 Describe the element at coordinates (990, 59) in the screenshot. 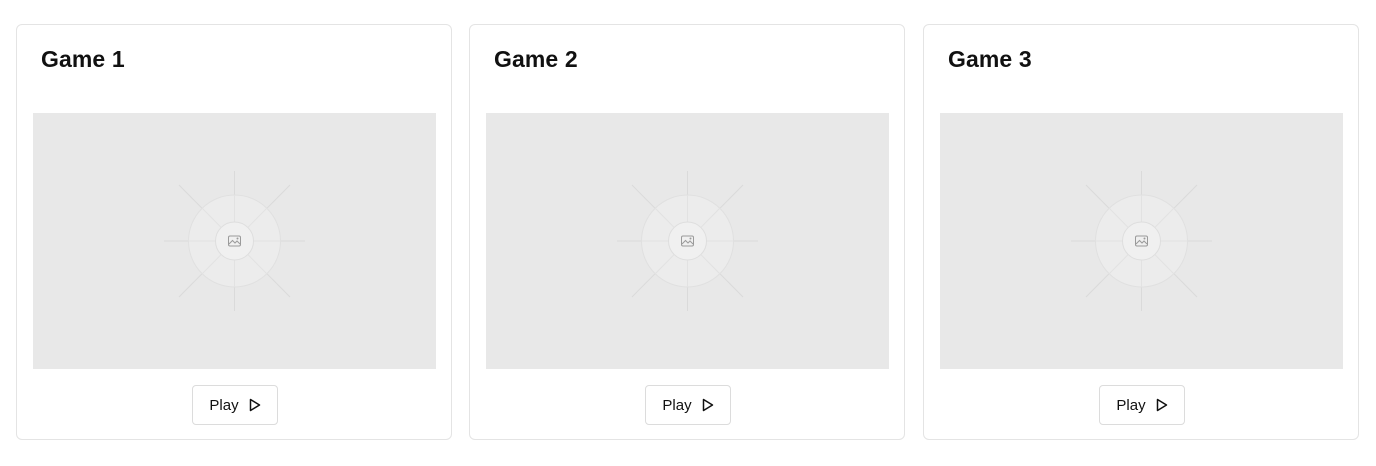

I see `game-title: Game 3` at that location.